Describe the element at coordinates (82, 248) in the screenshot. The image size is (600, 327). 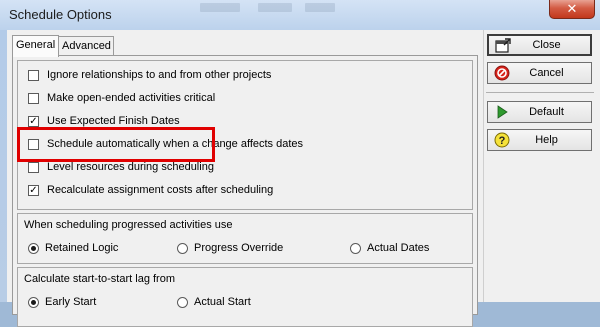
I see `radio-label: Retained Logic` at that location.